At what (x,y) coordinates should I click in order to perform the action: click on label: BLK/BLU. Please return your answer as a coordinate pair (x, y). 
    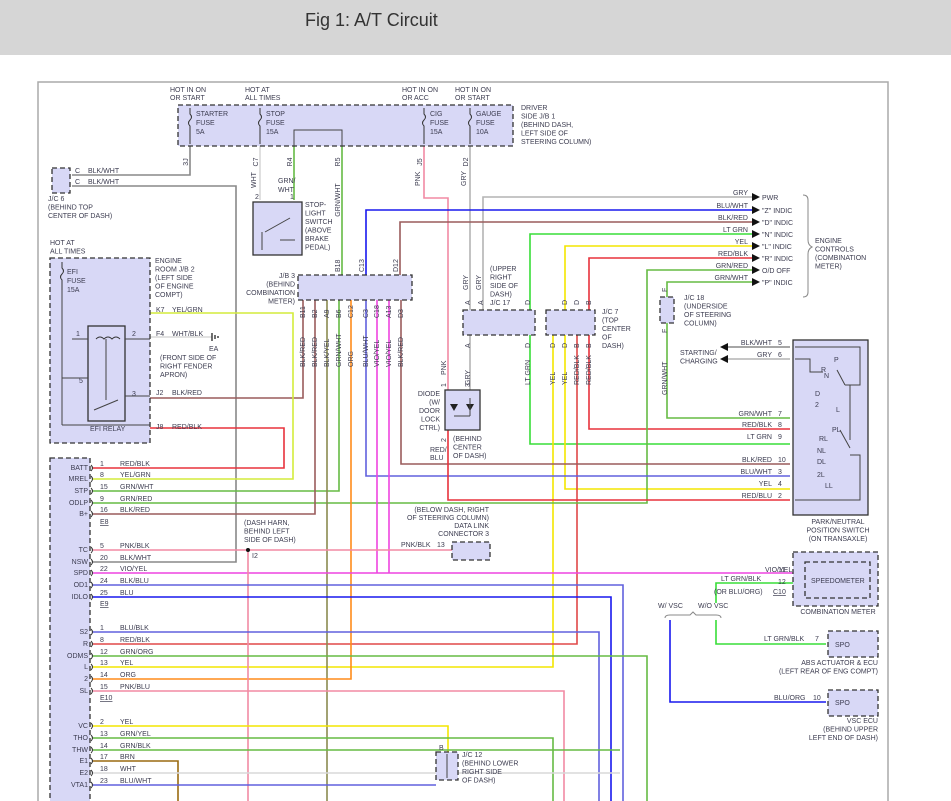
    Looking at the image, I should click on (134, 581).